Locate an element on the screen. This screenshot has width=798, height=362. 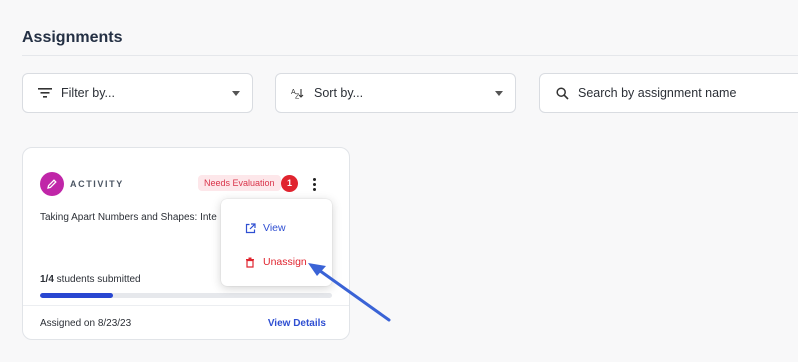
svg-text: Z is located at coordinates (297, 97).